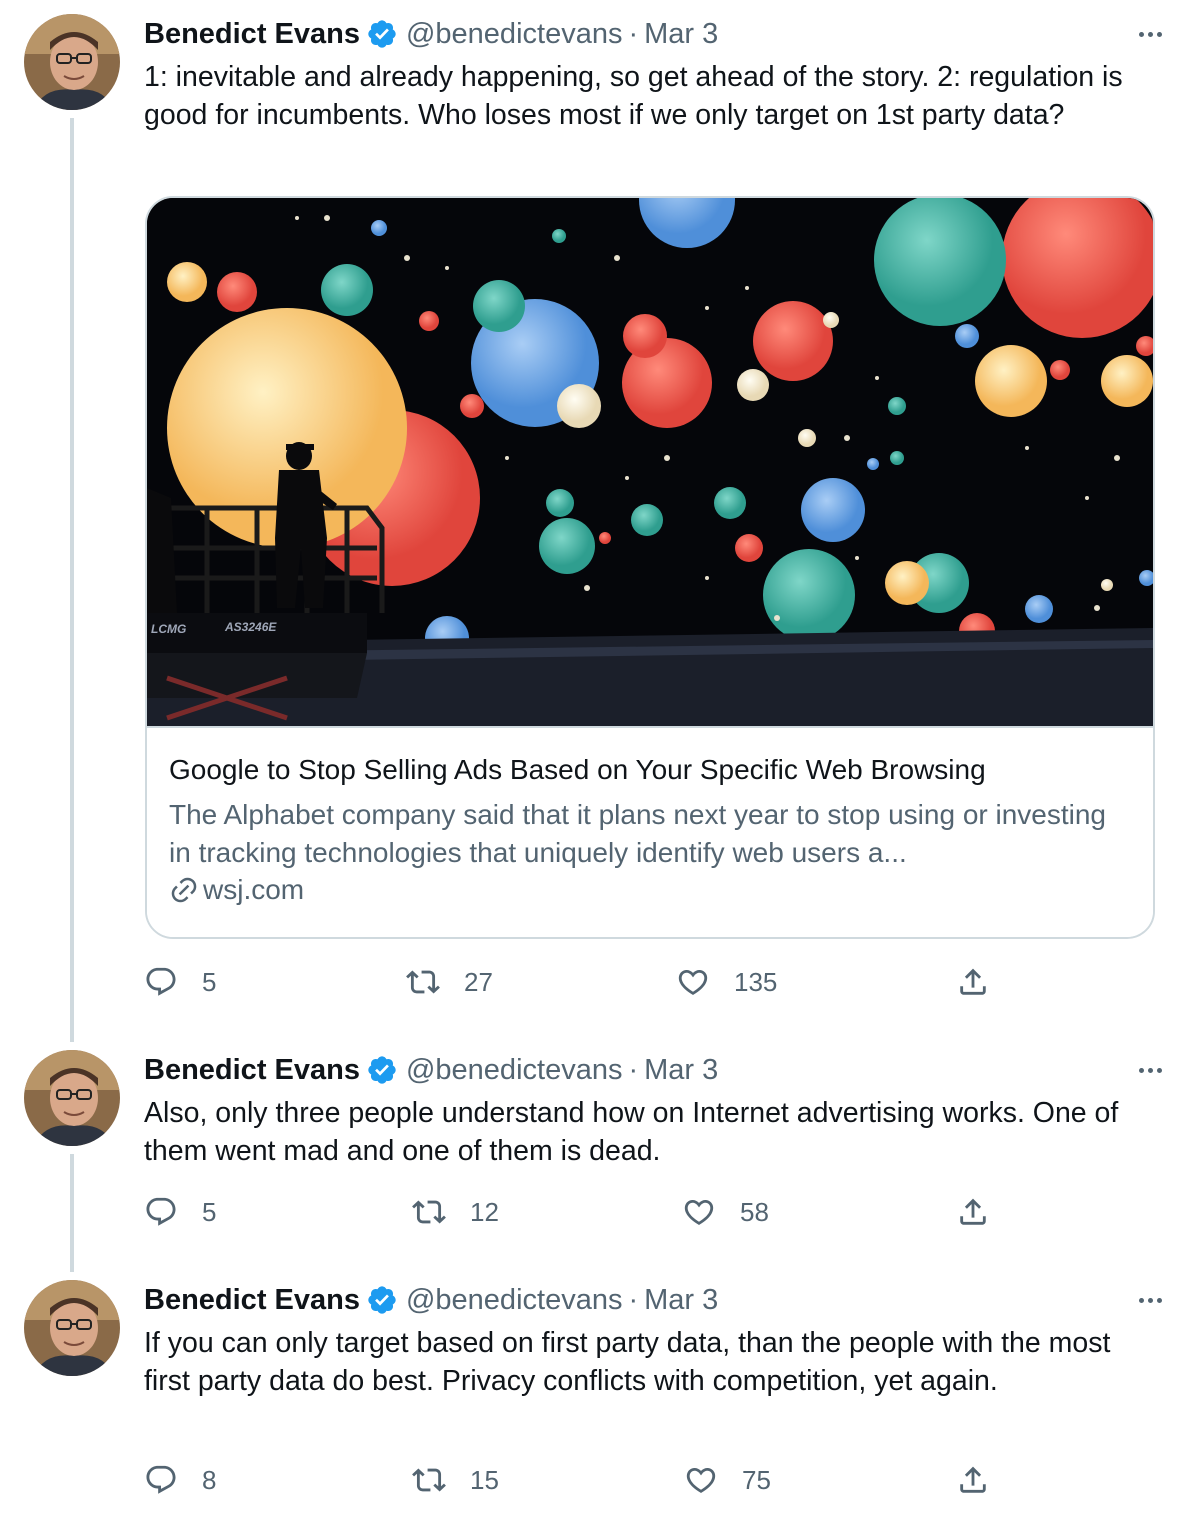 This screenshot has width=1186, height=1520. Describe the element at coordinates (756, 981) in the screenshot. I see `like-count: 135` at that location.